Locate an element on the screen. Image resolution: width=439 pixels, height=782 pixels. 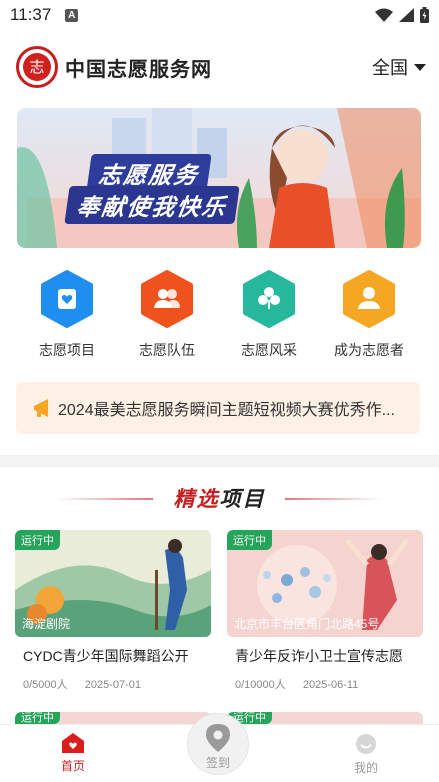
location-pin-icon is located at coordinates (218, 738).